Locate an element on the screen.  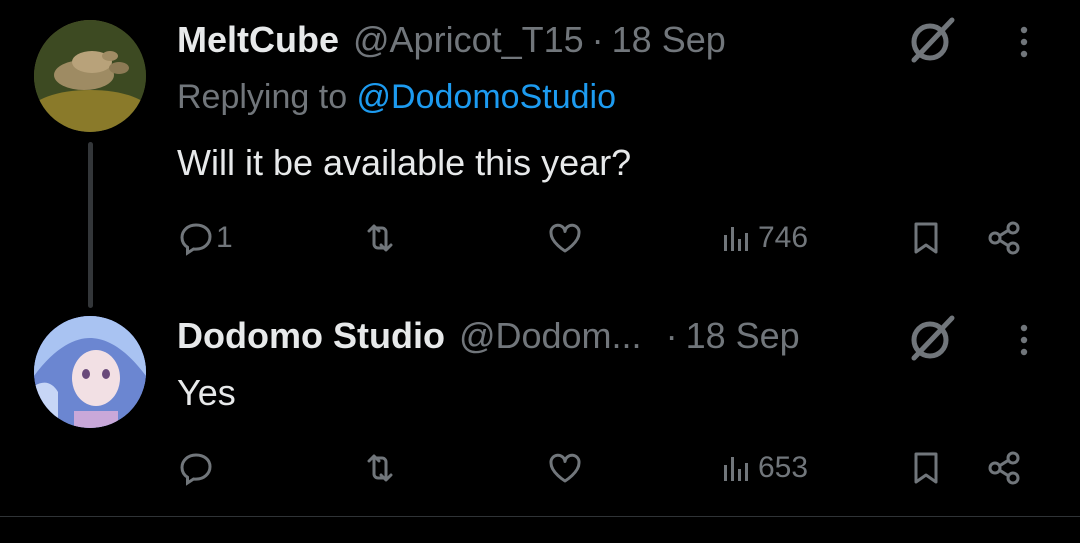
action-bar: 653 is located at coordinates (540, 468).